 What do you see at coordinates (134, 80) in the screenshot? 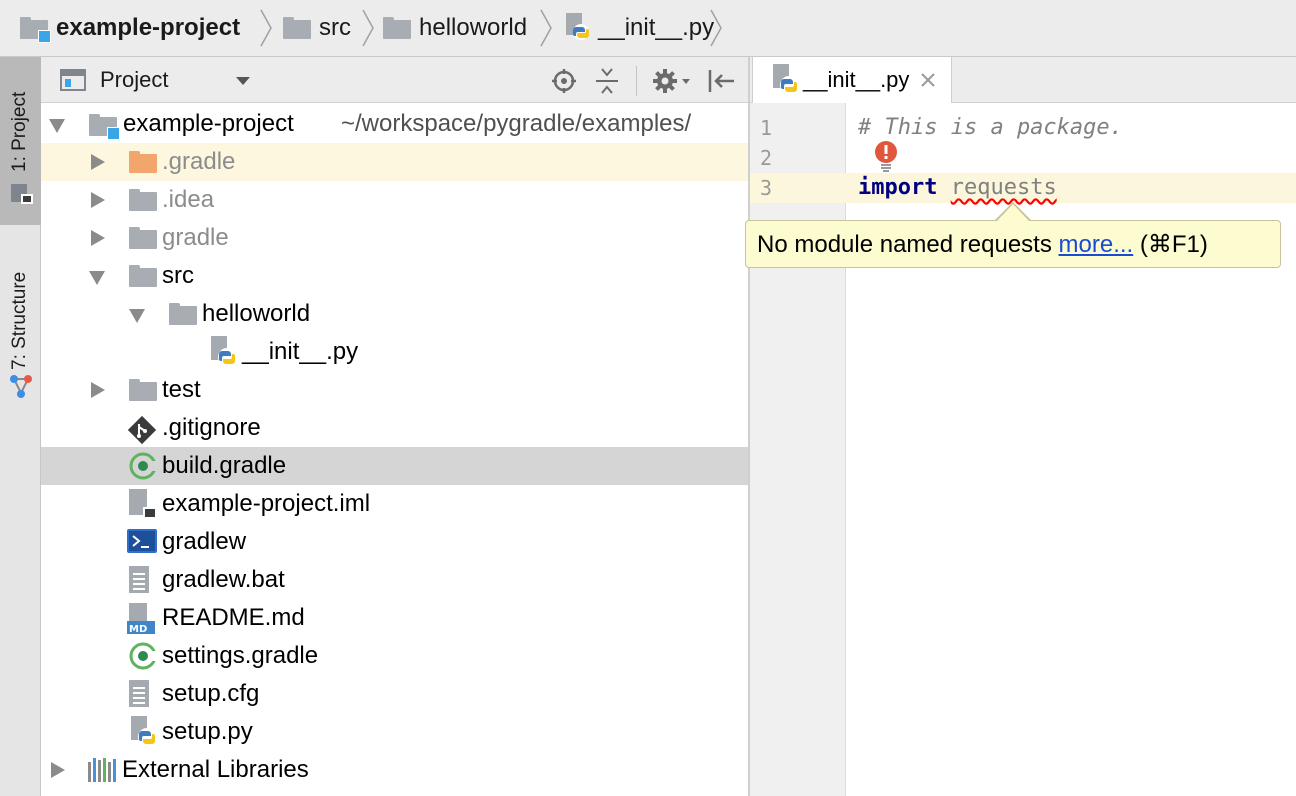
I see `project-view-title: Project` at bounding box center [134, 80].